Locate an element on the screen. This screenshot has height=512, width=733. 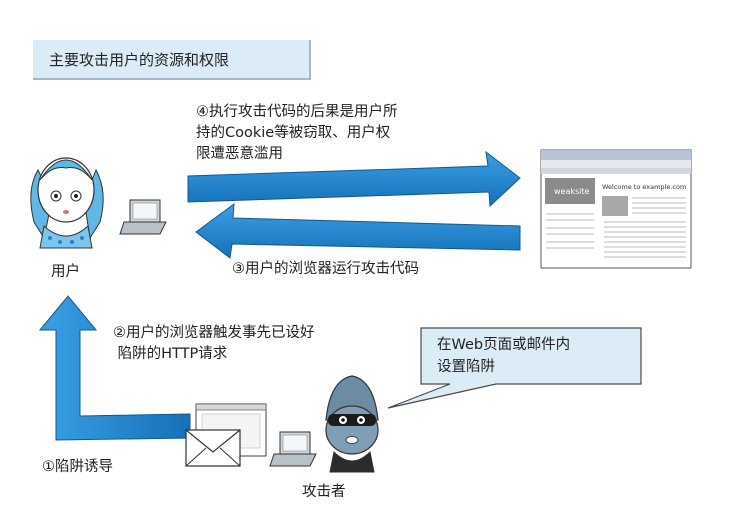
arrow-step3 is located at coordinates (358, 230).